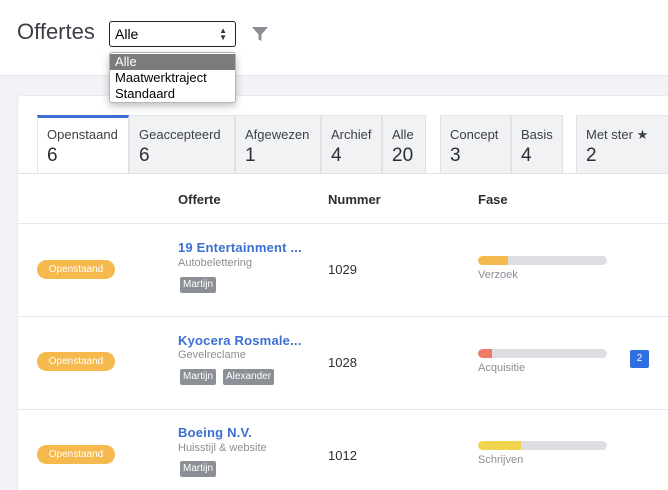 This screenshot has height=490, width=668. What do you see at coordinates (172, 34) in the screenshot?
I see `offer-type-select: Alle ▲ ▼` at bounding box center [172, 34].